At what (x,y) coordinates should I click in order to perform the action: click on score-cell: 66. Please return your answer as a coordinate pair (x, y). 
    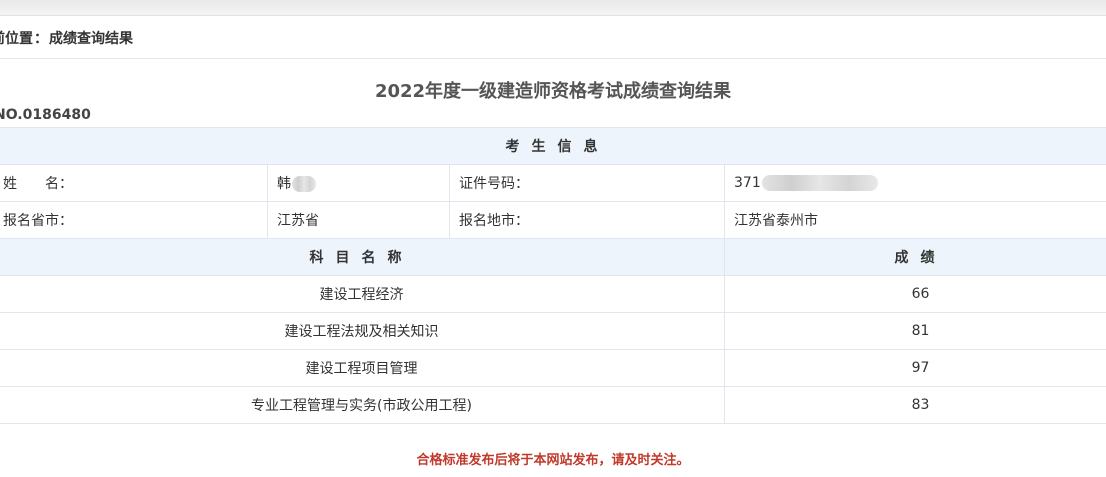
    Looking at the image, I should click on (915, 294).